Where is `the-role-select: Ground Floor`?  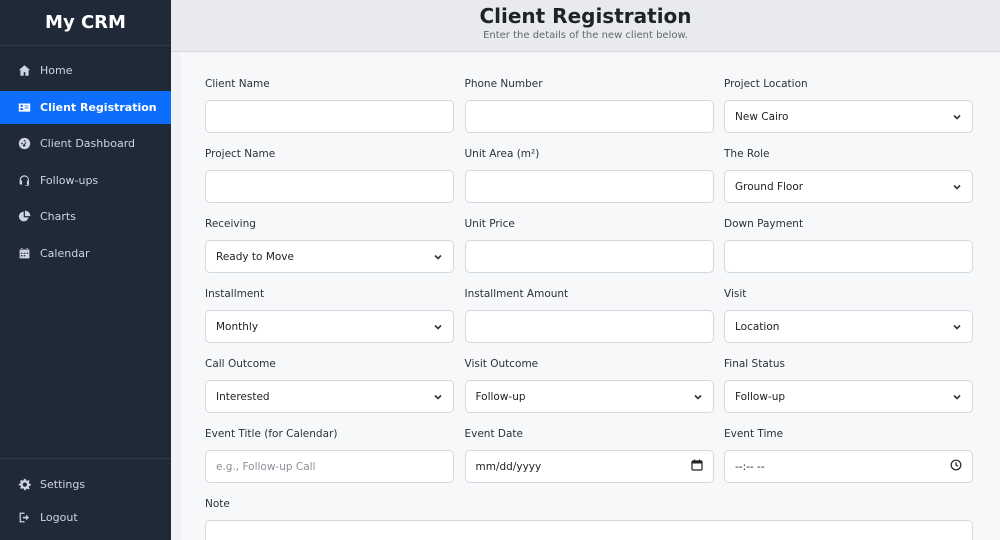
the-role-select: Ground Floor is located at coordinates (848, 186).